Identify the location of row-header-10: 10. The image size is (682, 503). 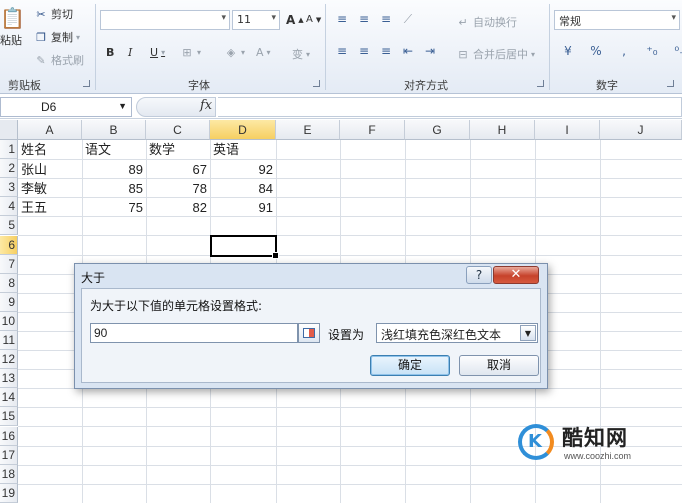
(9, 321).